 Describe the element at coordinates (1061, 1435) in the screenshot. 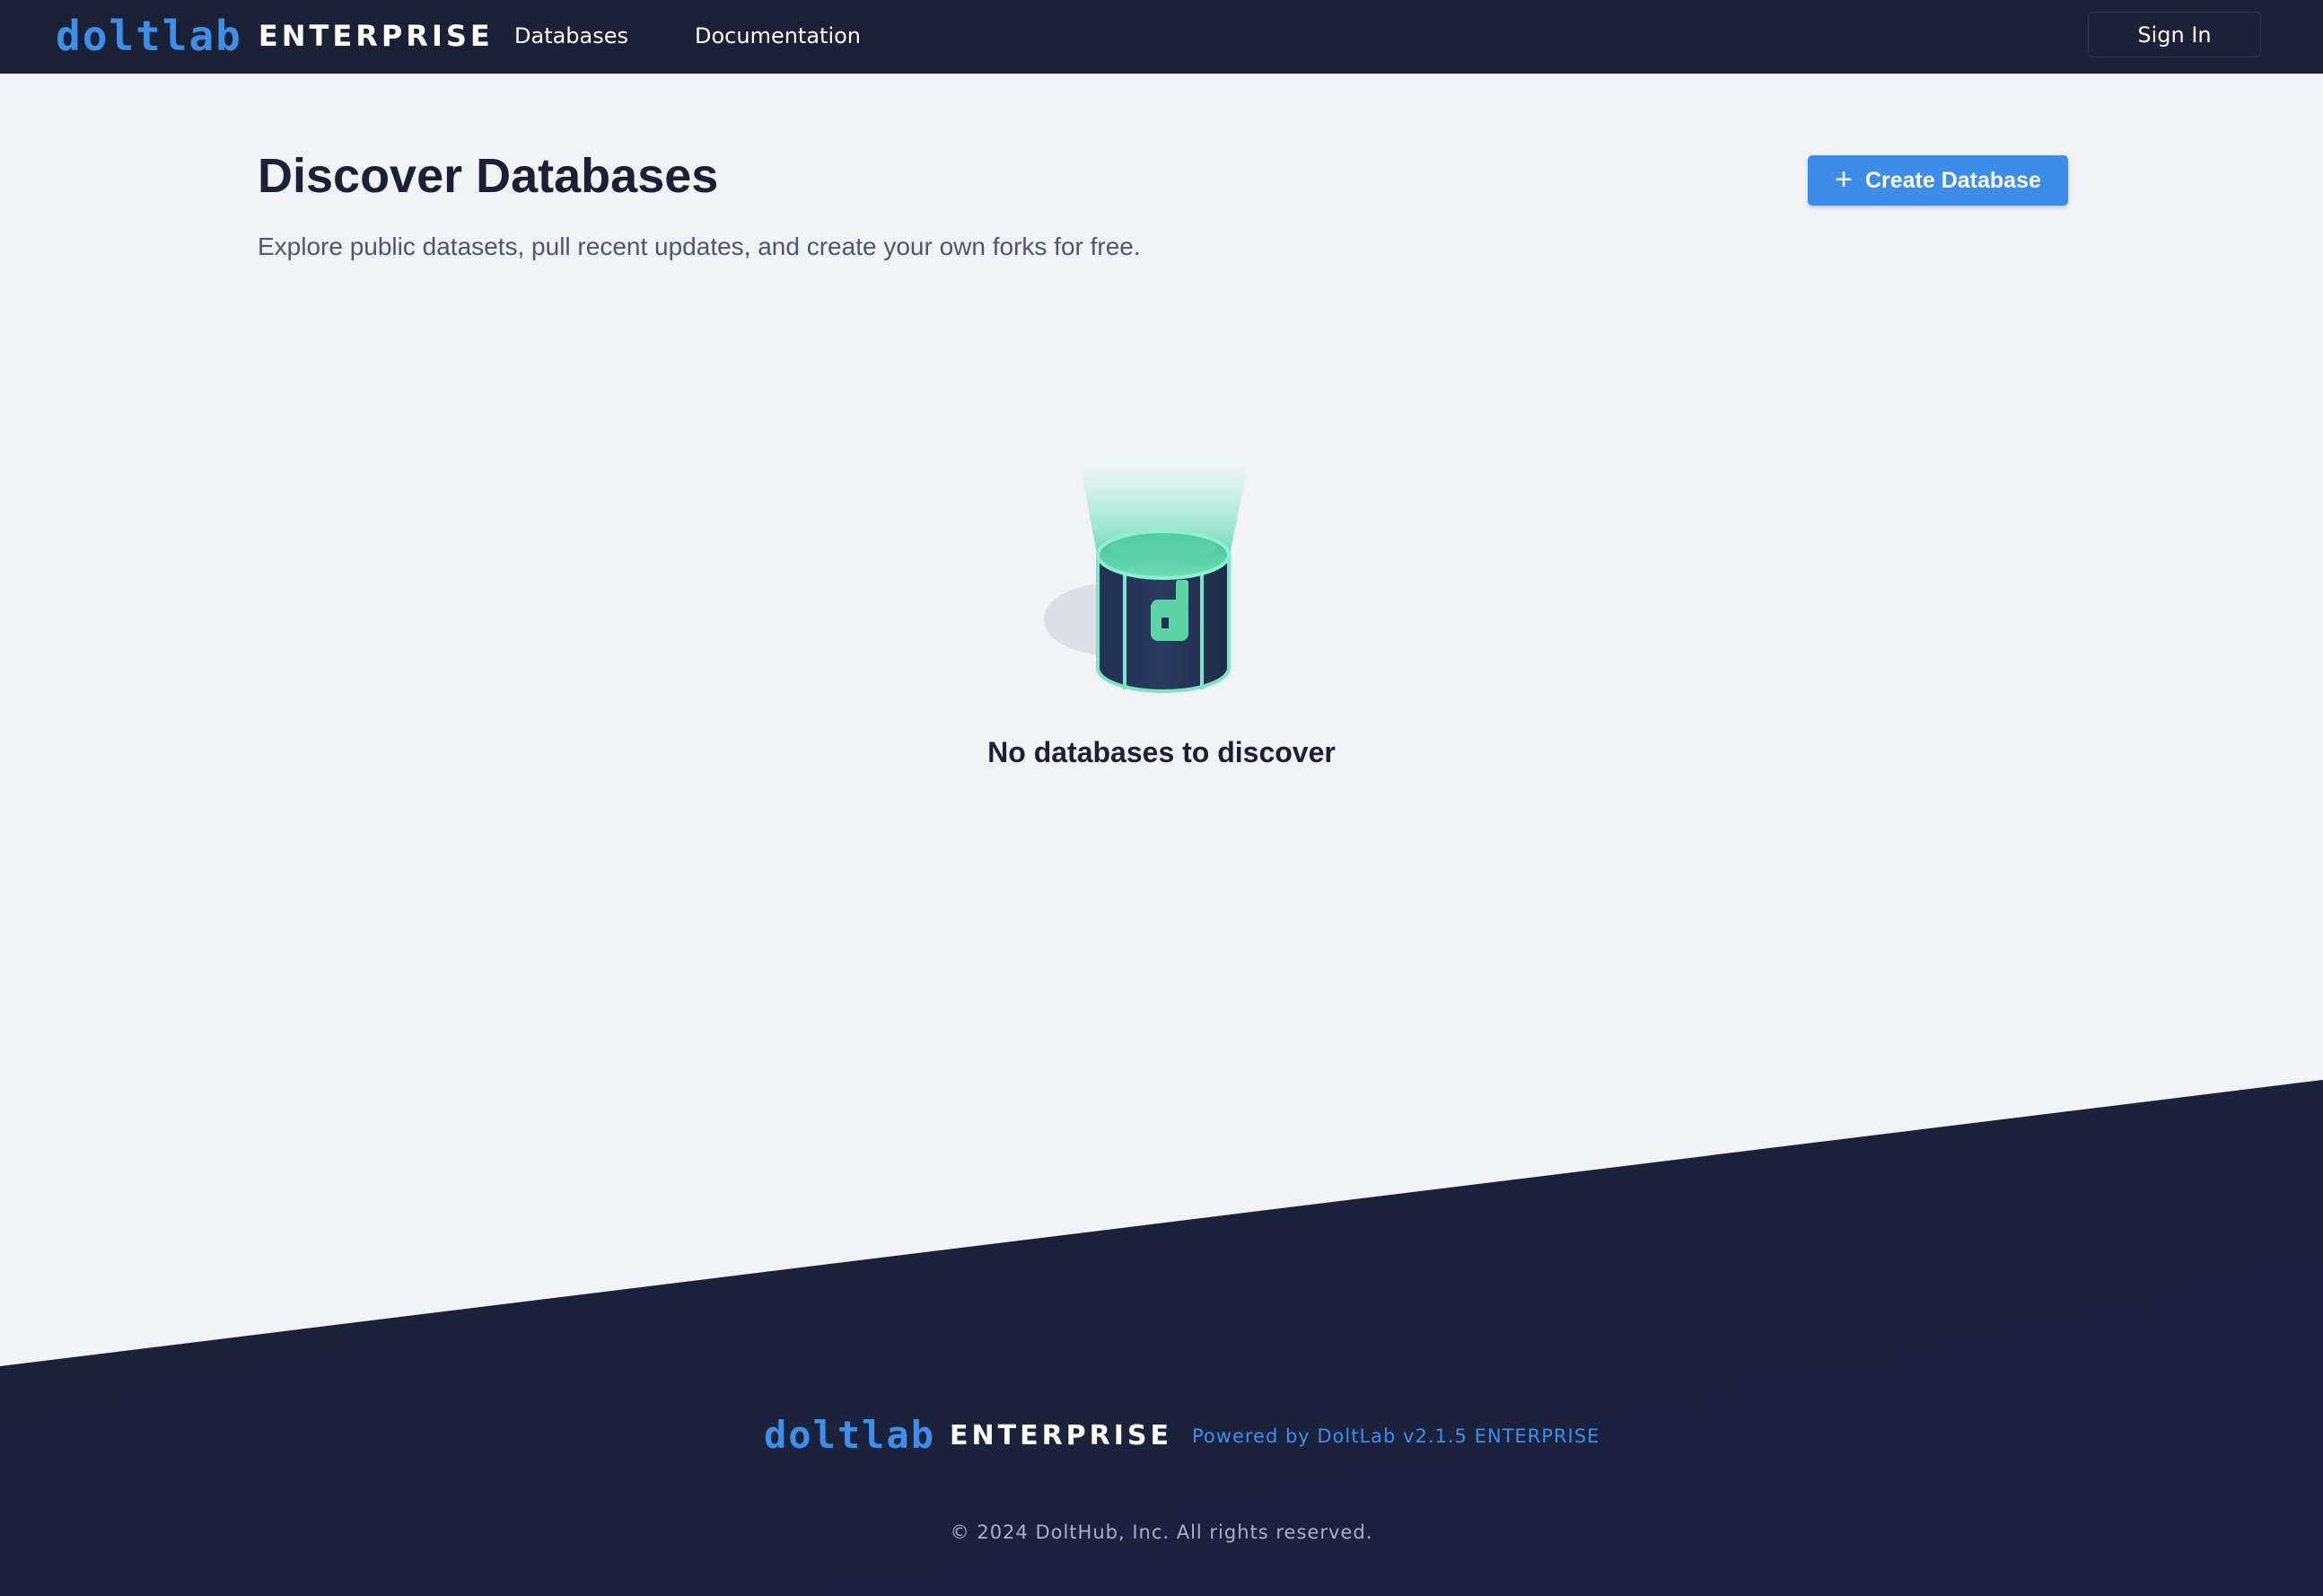

I see `footer-logo-edition: ENTERPRISE` at that location.